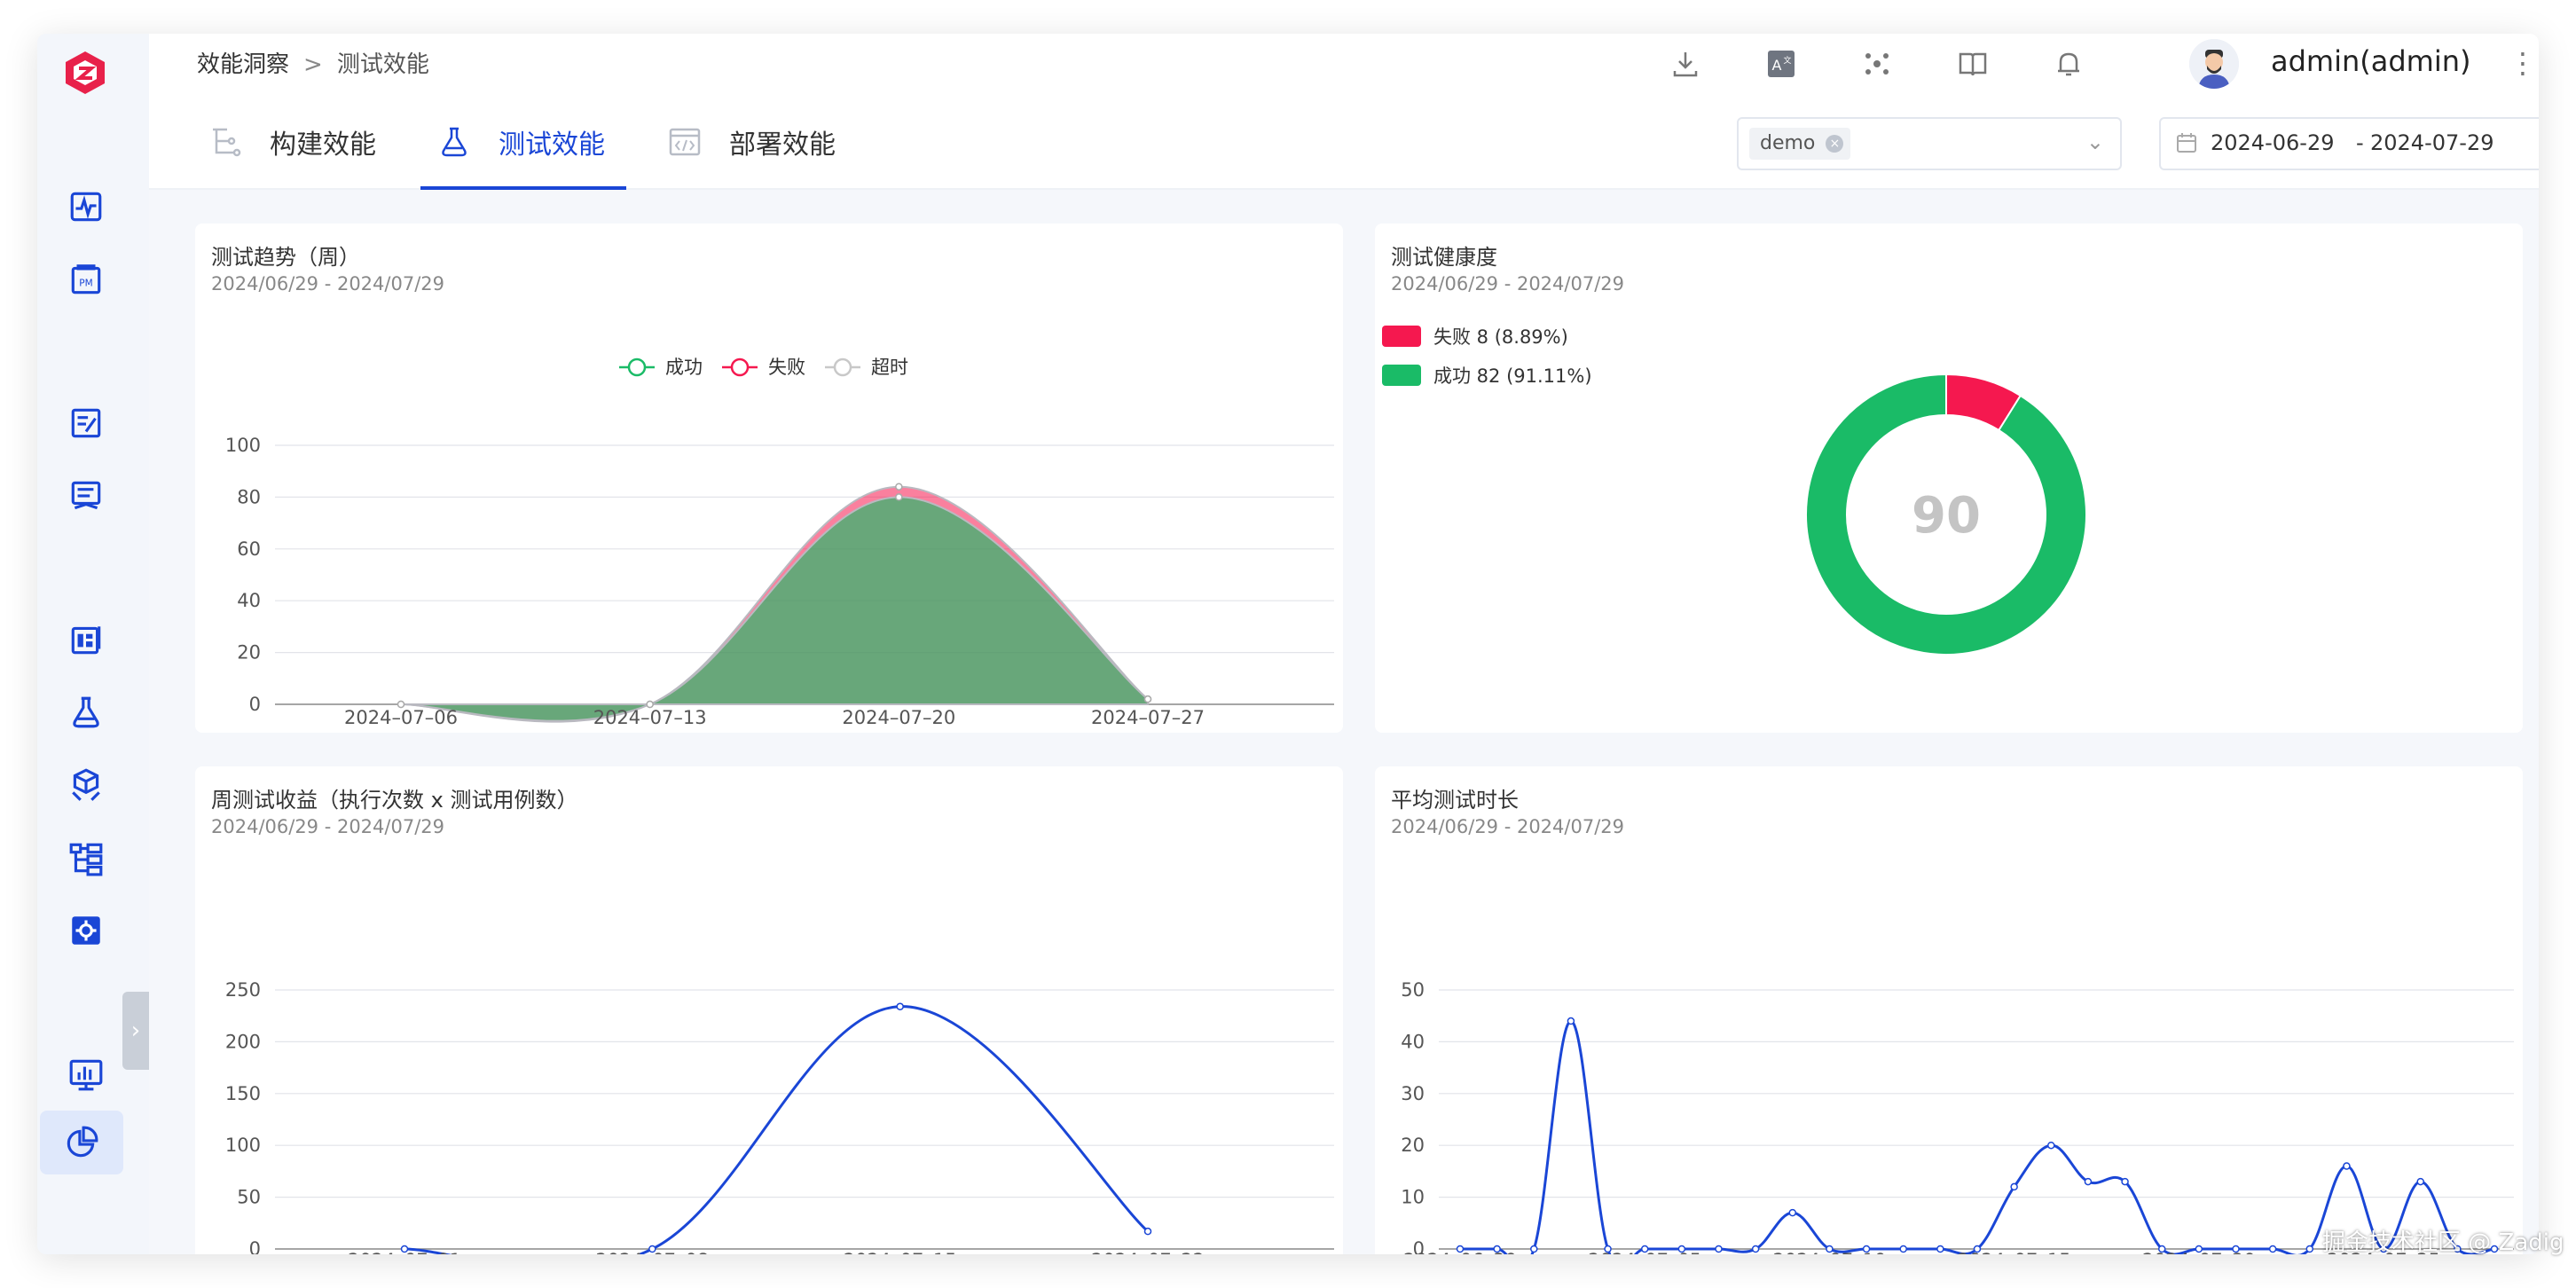 The height and width of the screenshot is (1288, 2576). What do you see at coordinates (2068, 63) in the screenshot?
I see `bell-icon` at bounding box center [2068, 63].